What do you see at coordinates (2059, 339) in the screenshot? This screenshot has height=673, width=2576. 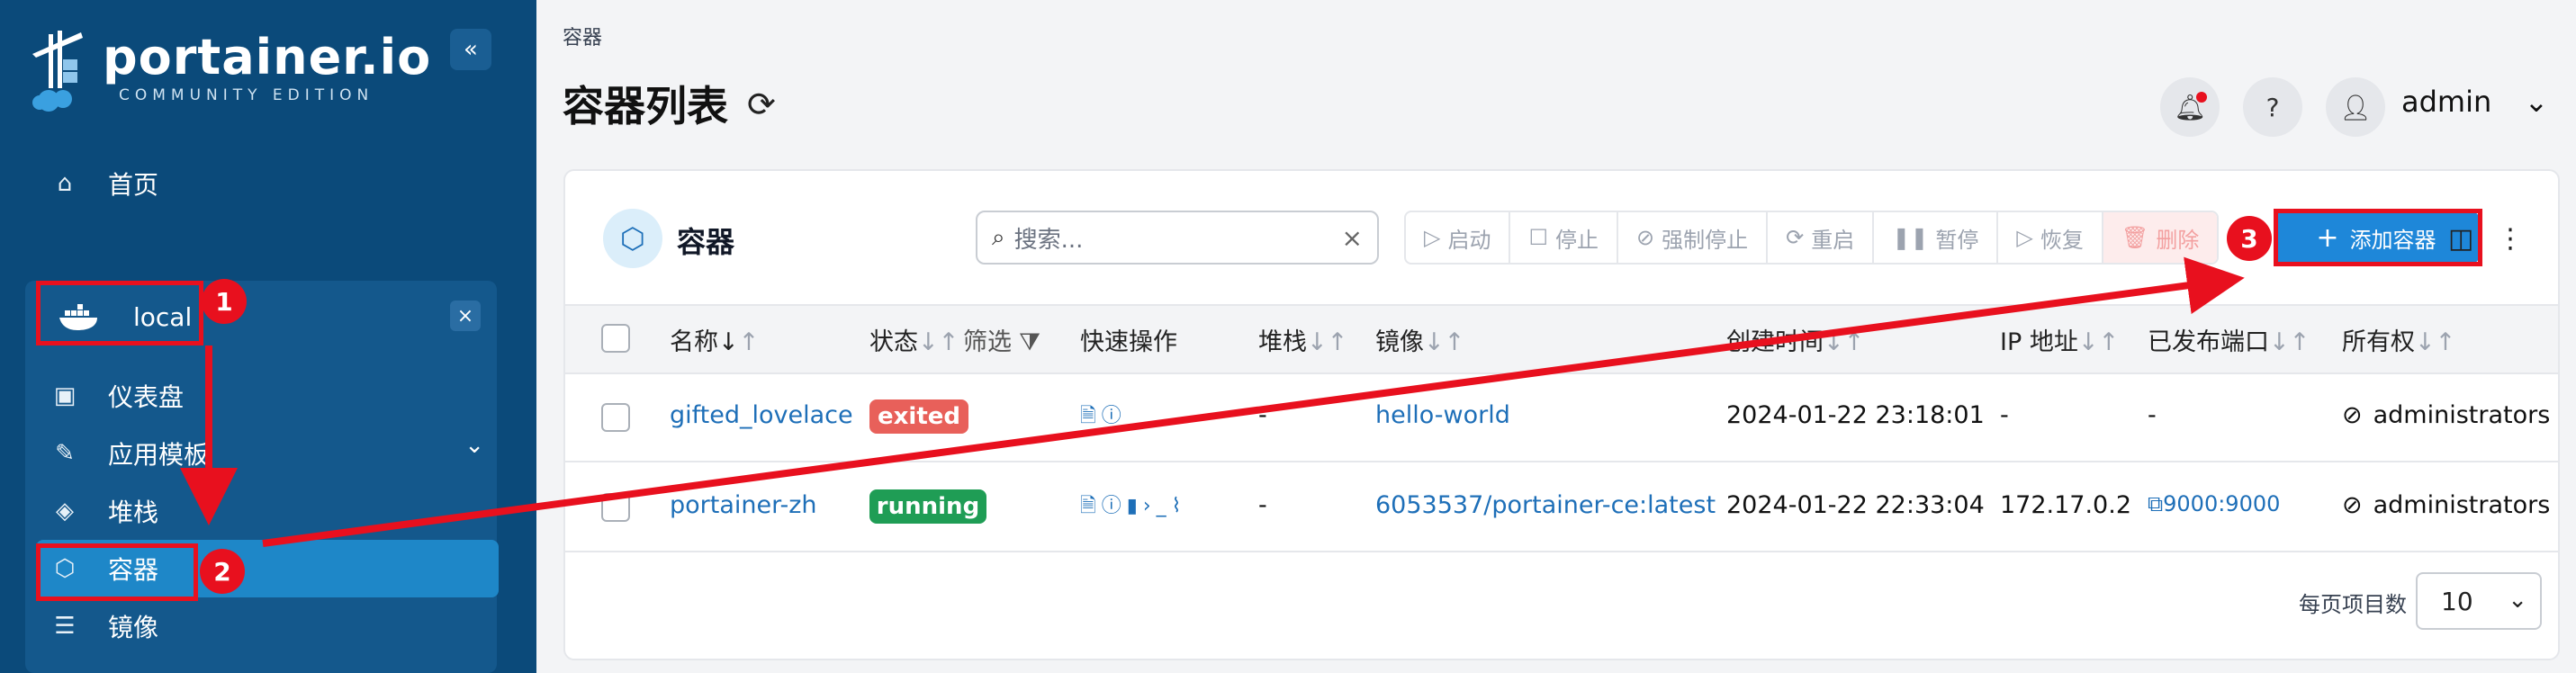 I see `column-ip: IP 地址↓↑` at bounding box center [2059, 339].